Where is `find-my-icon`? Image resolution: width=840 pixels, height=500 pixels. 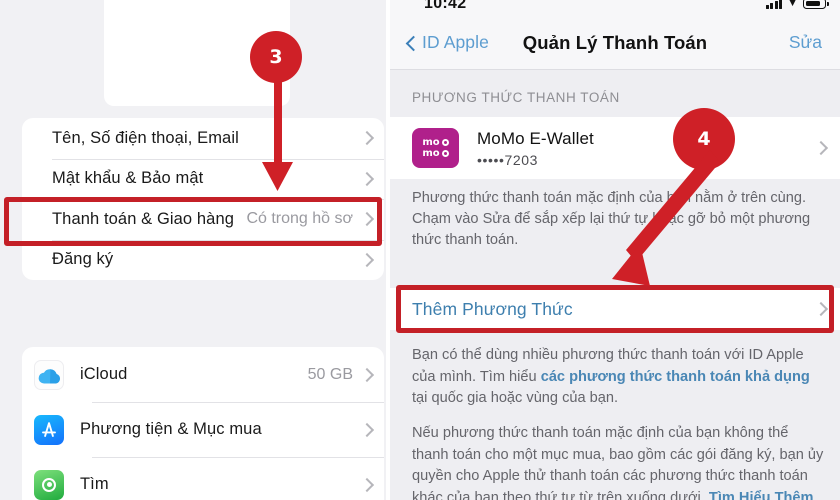 find-my-icon is located at coordinates (49, 484).